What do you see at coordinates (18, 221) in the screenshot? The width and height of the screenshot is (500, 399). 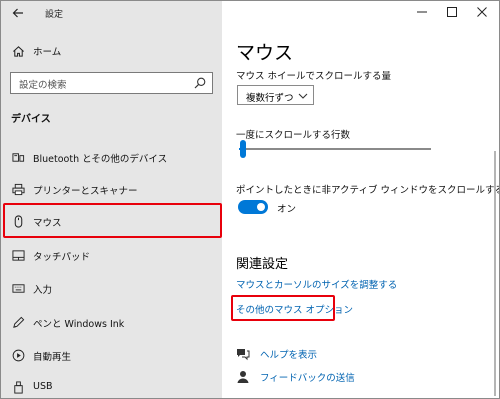 I see `mouse-icon` at bounding box center [18, 221].